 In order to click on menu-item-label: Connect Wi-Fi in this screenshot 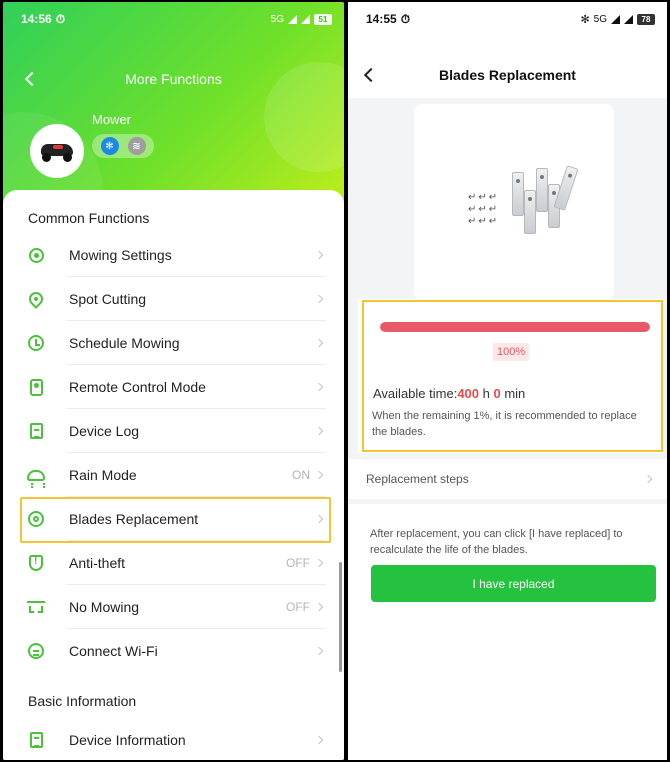, I will do `click(113, 651)`.